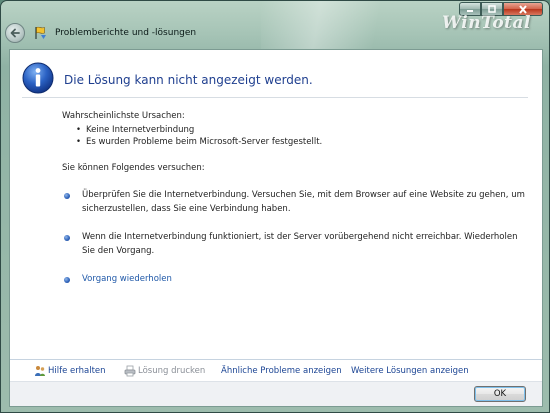 This screenshot has height=413, width=550. What do you see at coordinates (297, 279) in the screenshot?
I see `option-retry: Vorgang wiederholen` at bounding box center [297, 279].